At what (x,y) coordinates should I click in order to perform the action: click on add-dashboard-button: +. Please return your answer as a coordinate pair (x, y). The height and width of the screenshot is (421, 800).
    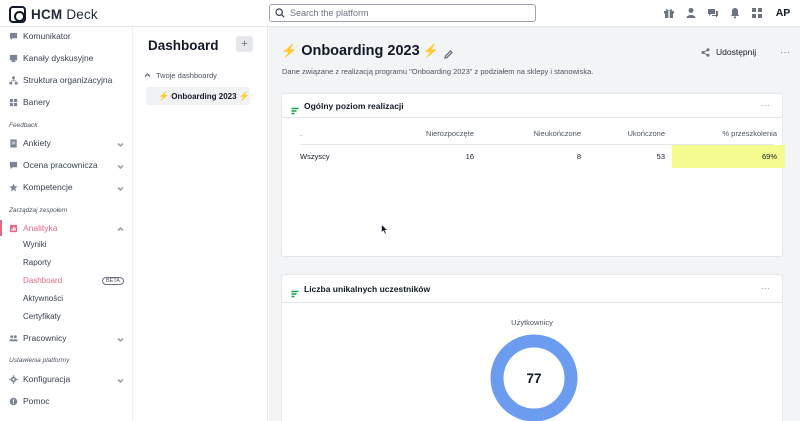
    Looking at the image, I should click on (244, 44).